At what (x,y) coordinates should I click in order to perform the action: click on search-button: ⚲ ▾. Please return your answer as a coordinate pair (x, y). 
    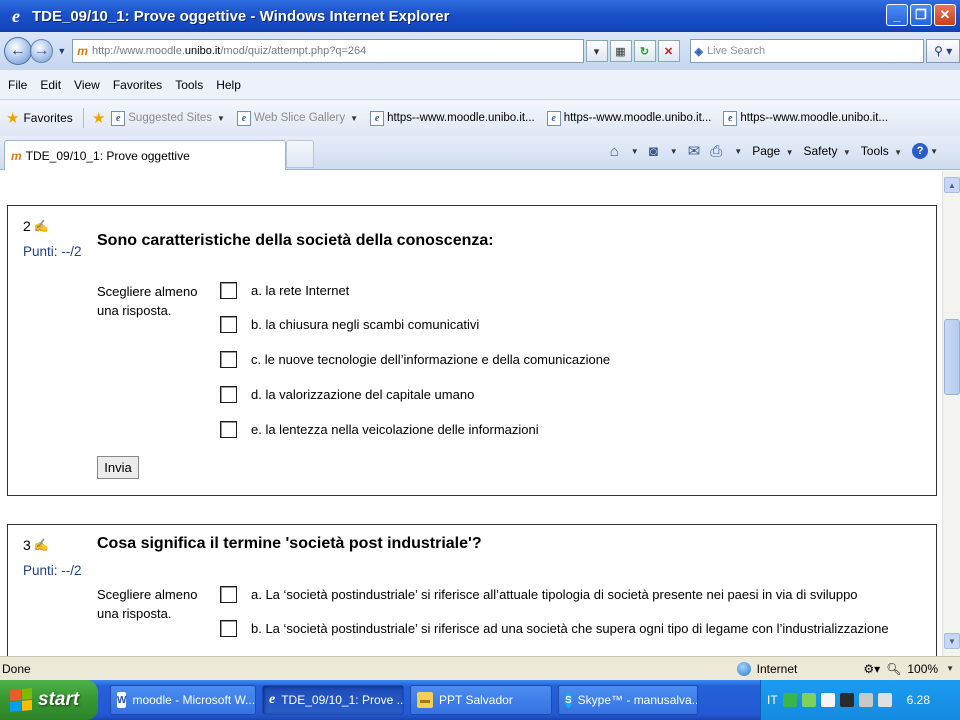
    Looking at the image, I should click on (943, 51).